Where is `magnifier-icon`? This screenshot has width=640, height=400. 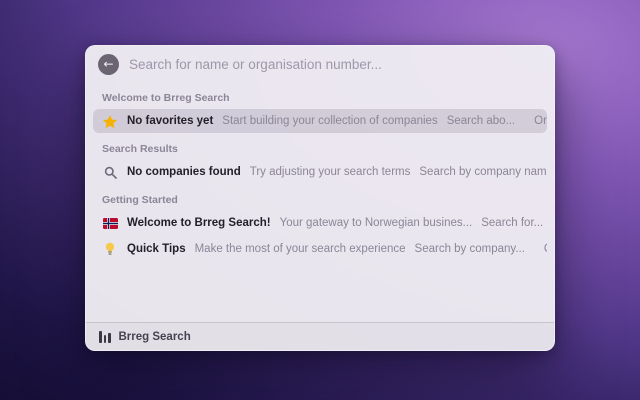 magnifier-icon is located at coordinates (110, 172).